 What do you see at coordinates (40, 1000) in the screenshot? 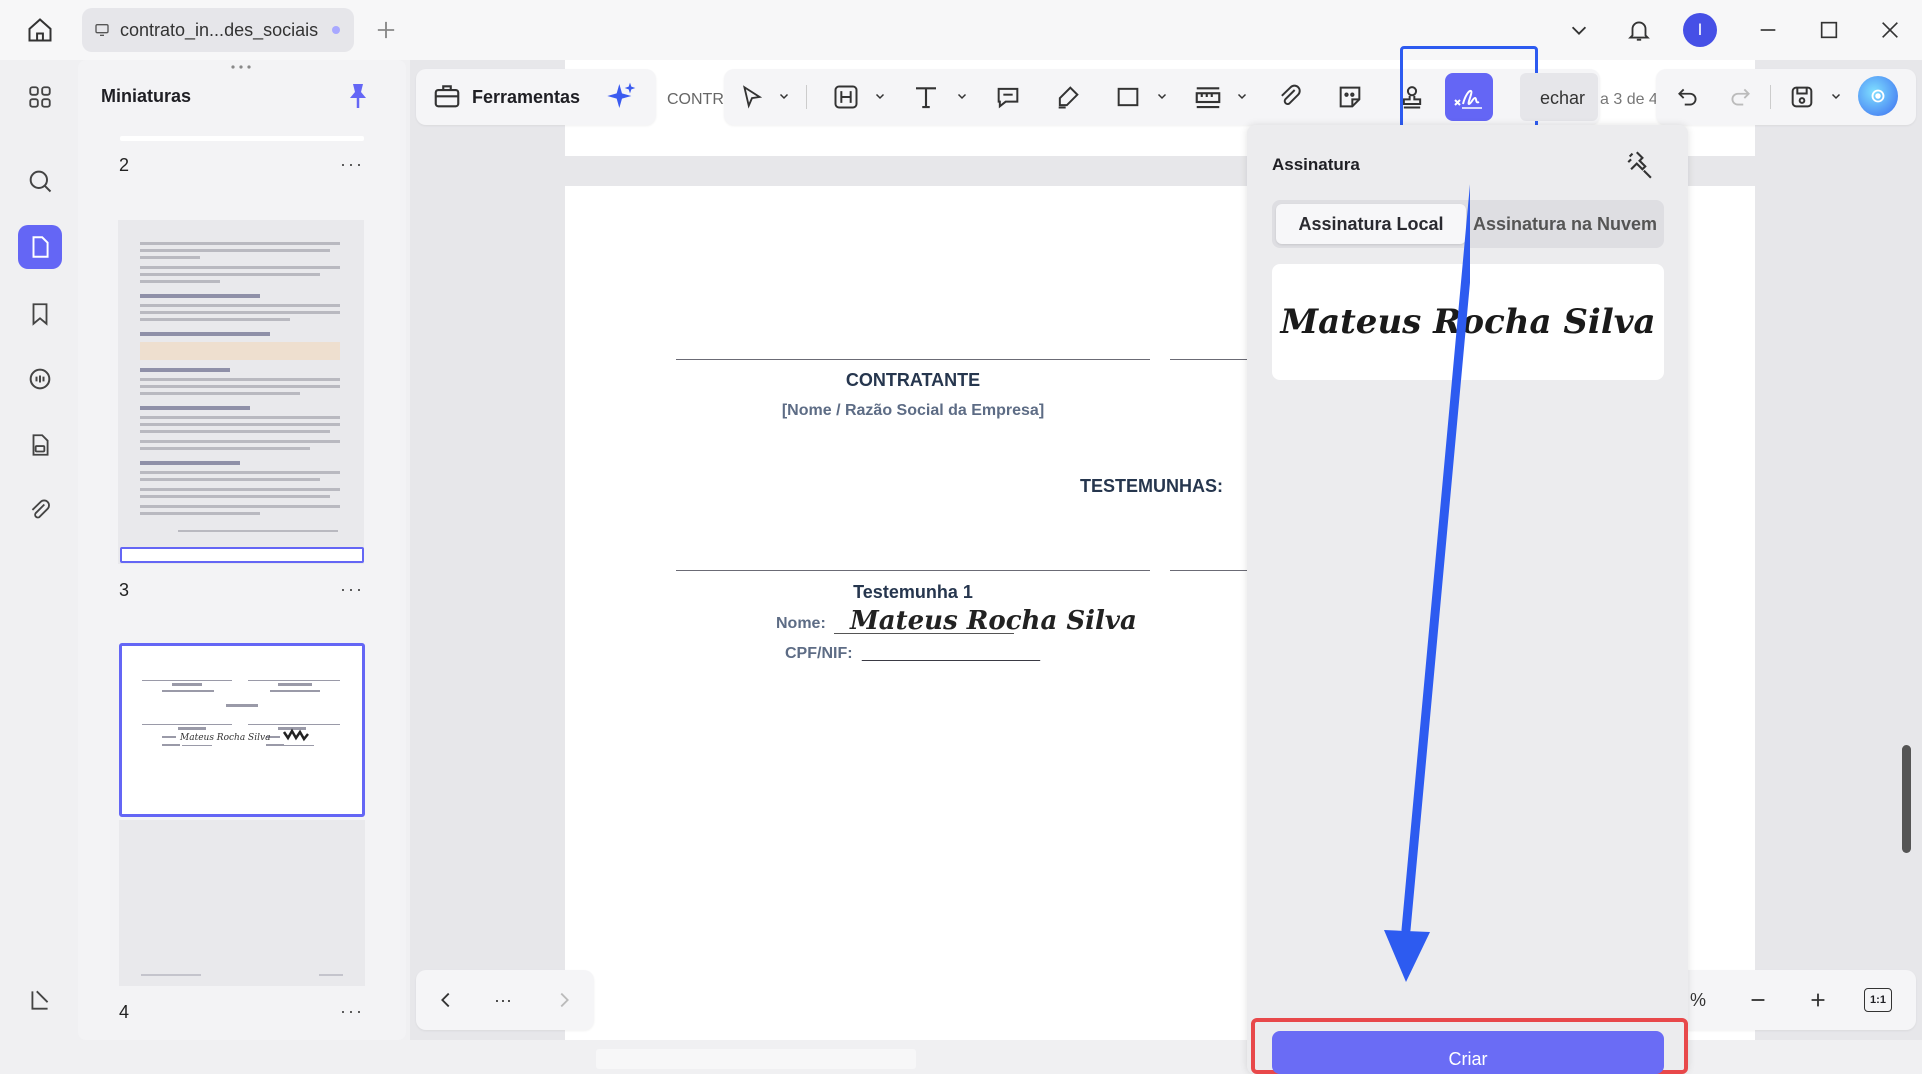
I see `layers-icon` at bounding box center [40, 1000].